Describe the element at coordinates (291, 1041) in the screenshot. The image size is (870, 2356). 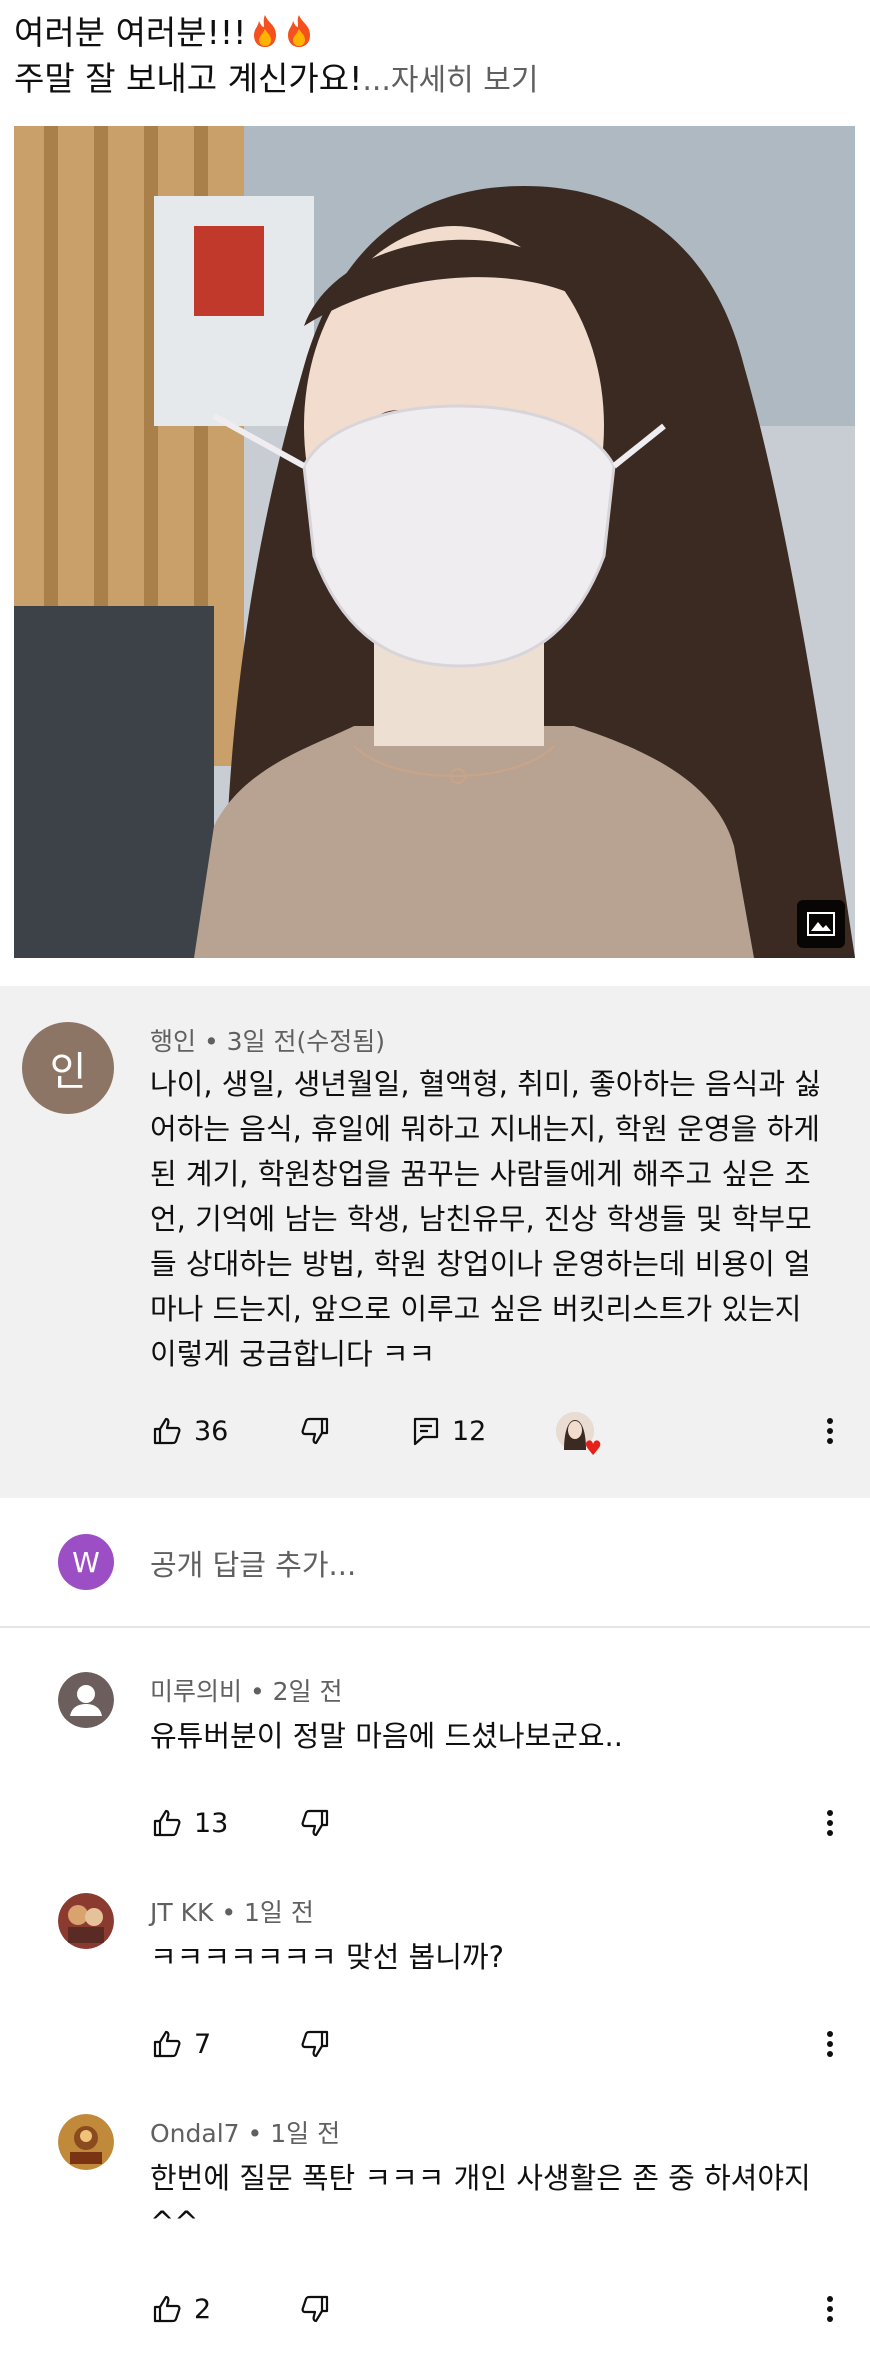
I see `comment-time: • 3일 전(수정됨)` at that location.